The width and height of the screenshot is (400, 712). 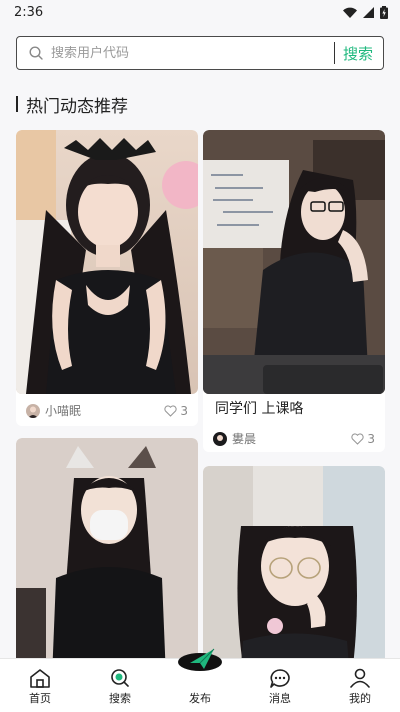 I want to click on tab-home: 首页, so click(x=40, y=685).